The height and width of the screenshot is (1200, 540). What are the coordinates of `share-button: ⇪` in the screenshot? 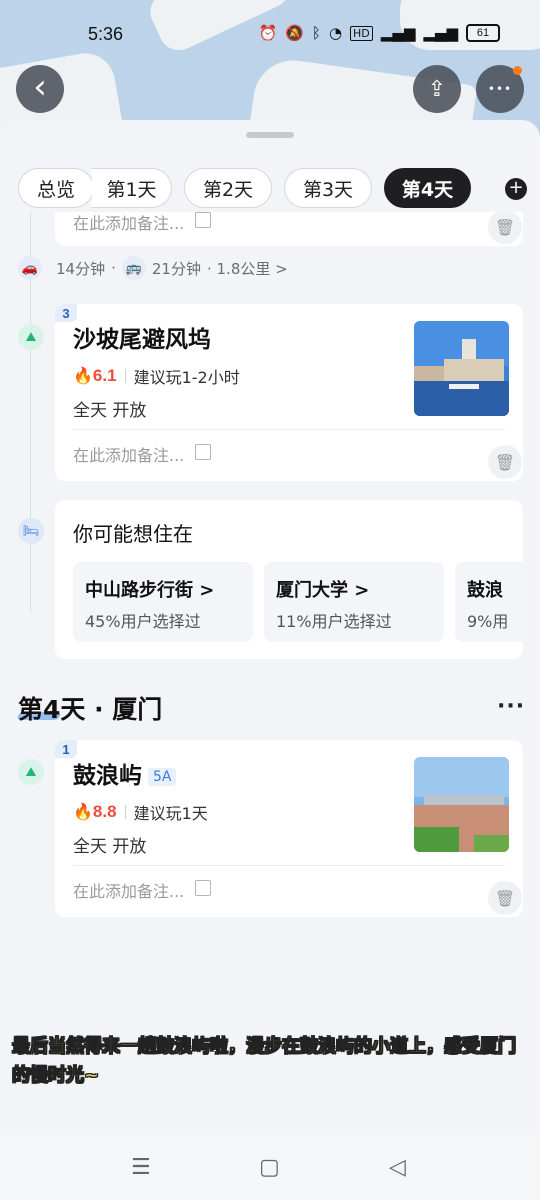 It's located at (437, 89).